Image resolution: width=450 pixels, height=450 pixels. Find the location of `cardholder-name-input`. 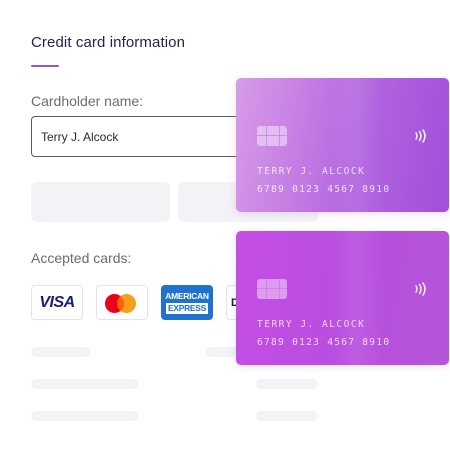

cardholder-name-input is located at coordinates (146, 136).